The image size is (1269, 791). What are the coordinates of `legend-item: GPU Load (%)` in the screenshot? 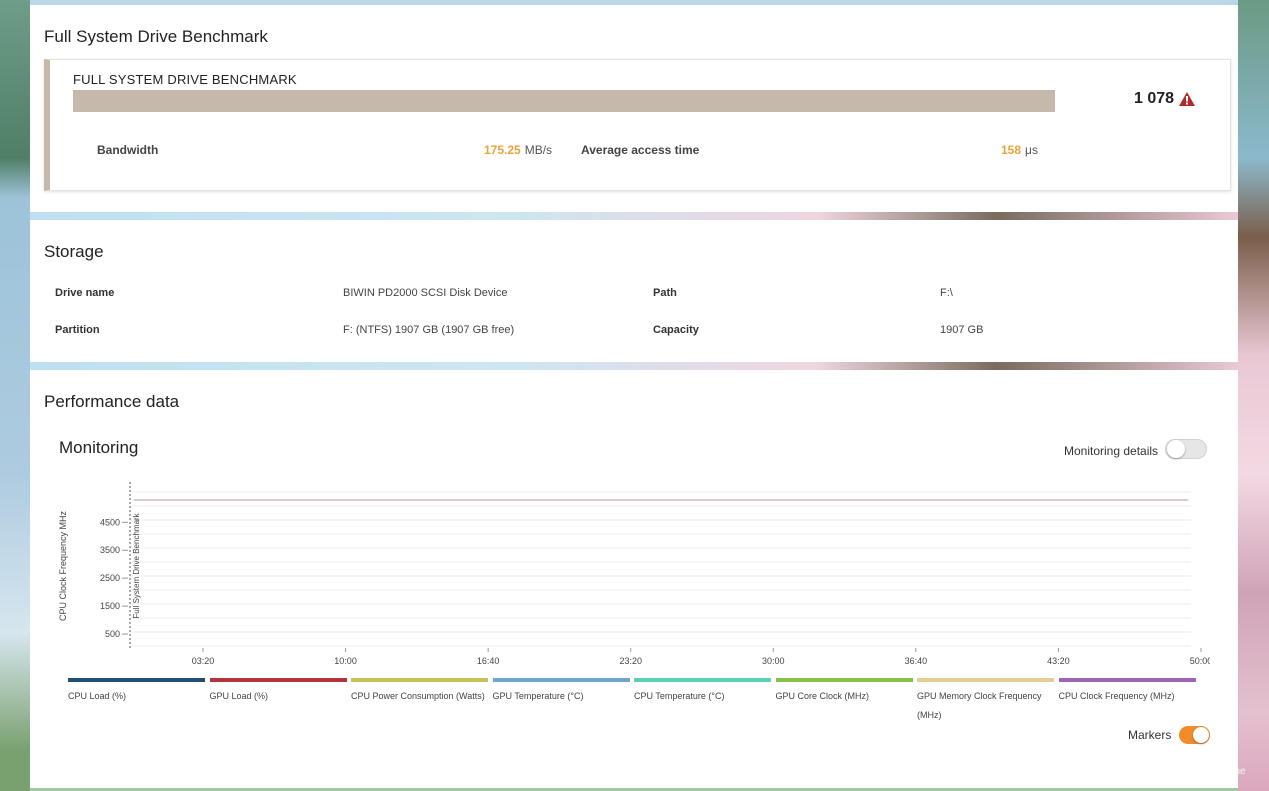 It's located at (278, 692).